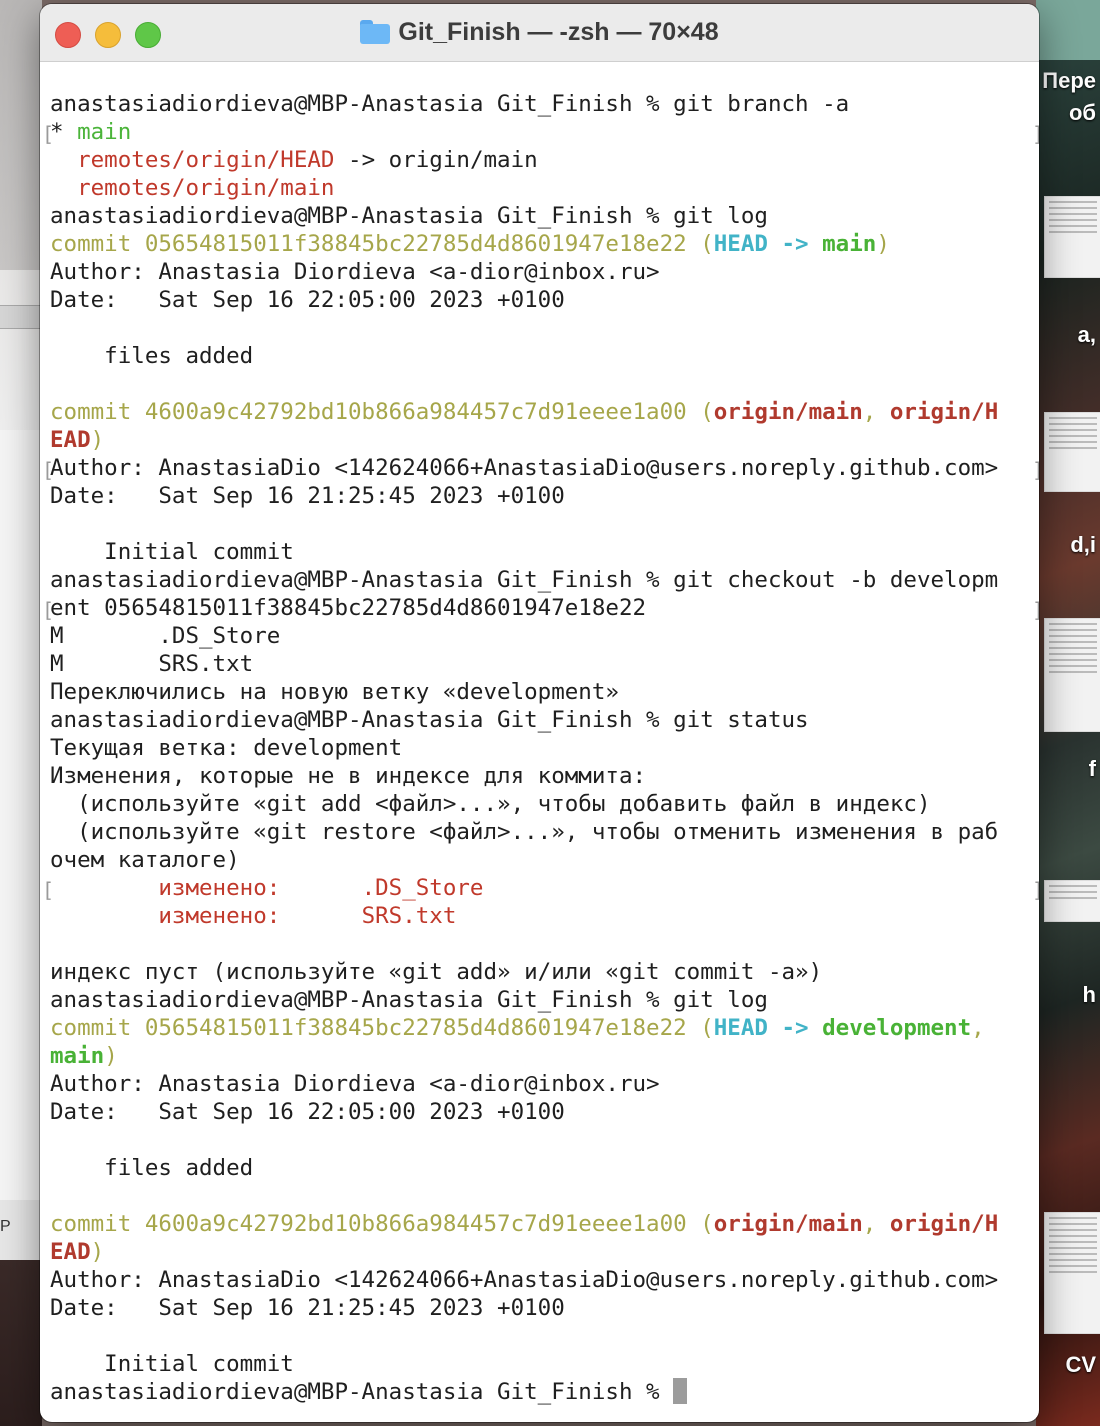  I want to click on terminal-text: Текущая ветка: development, so click(226, 748).